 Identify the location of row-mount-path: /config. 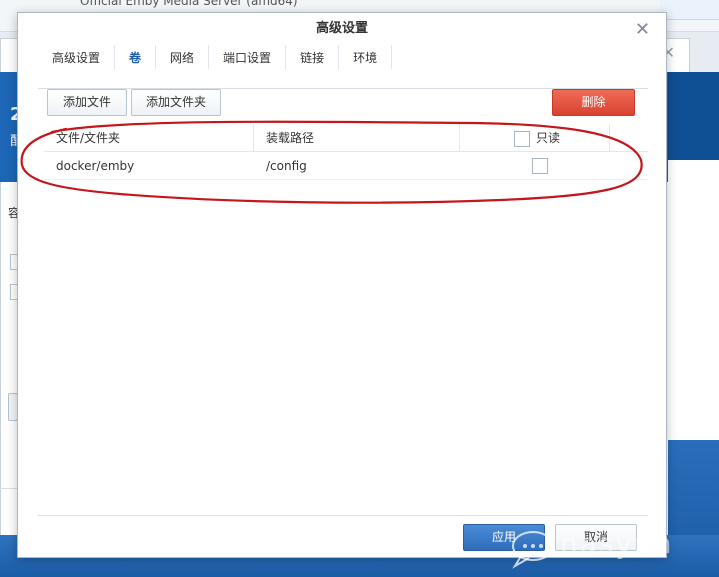
(286, 166).